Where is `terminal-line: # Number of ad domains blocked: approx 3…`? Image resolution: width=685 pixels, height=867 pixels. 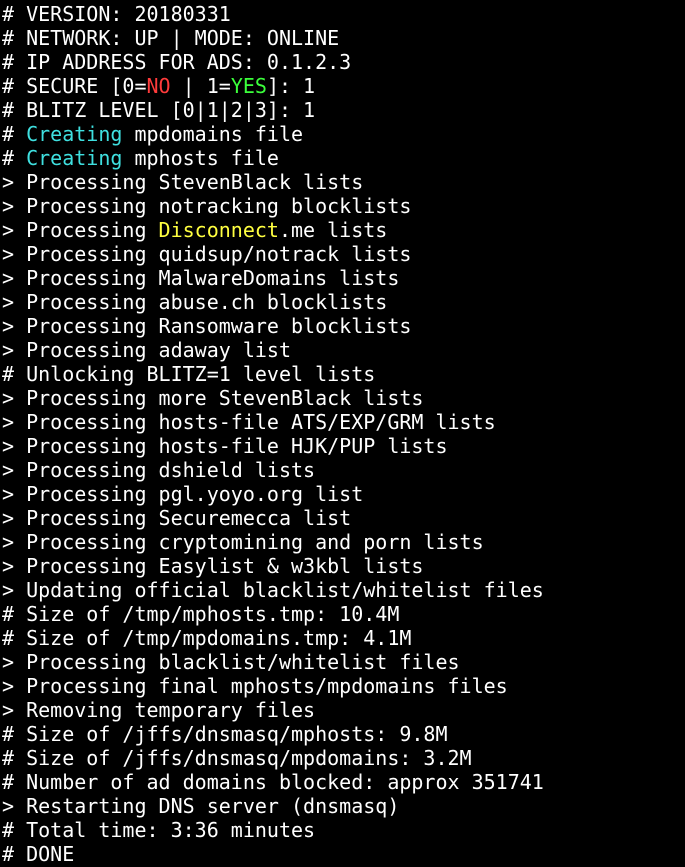 terminal-line: # Number of ad domains blocked: approx 3… is located at coordinates (343, 782).